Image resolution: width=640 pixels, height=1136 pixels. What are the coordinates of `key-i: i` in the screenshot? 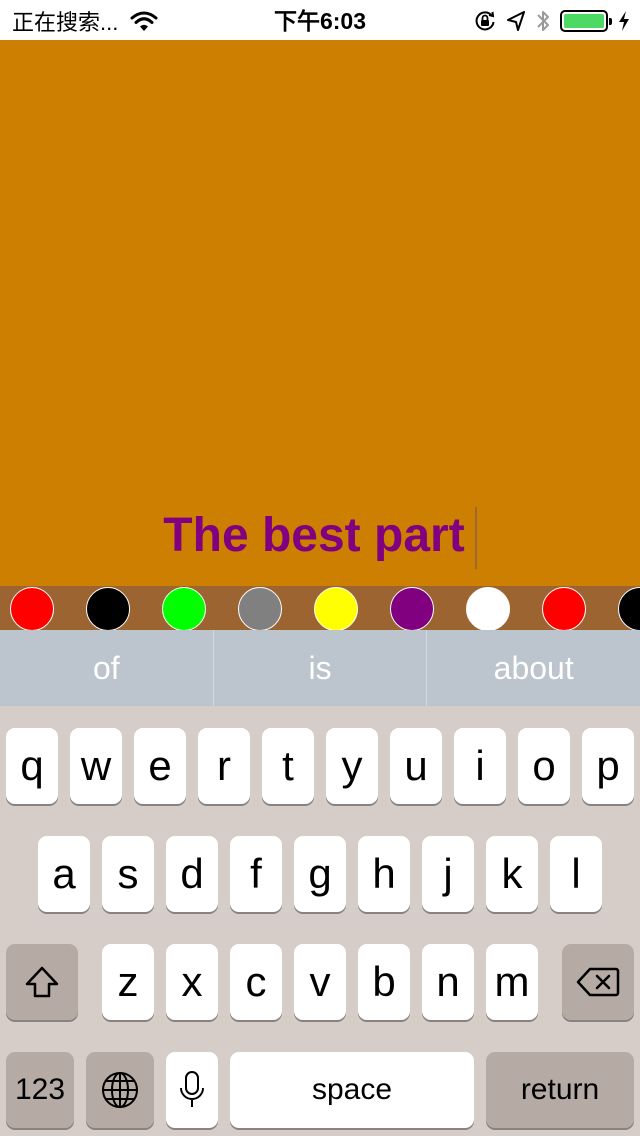 It's located at (480, 766).